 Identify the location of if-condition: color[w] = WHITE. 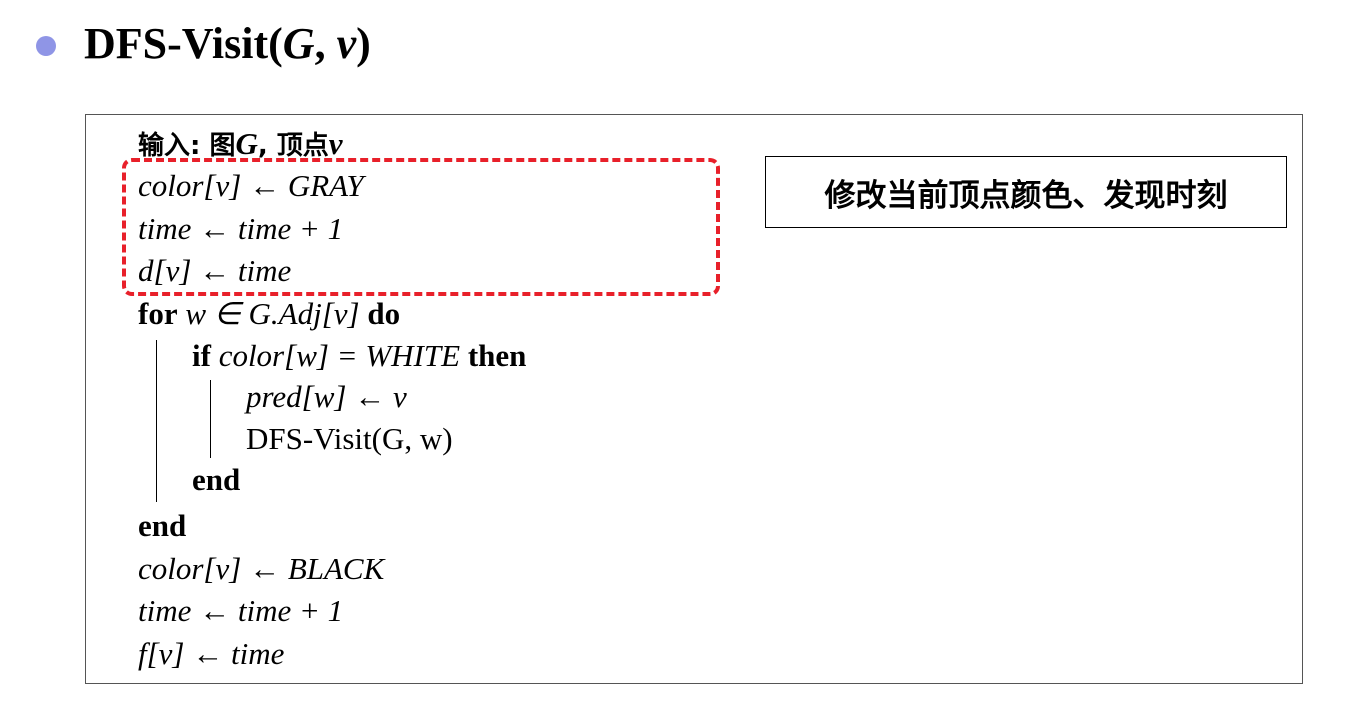
(339, 355).